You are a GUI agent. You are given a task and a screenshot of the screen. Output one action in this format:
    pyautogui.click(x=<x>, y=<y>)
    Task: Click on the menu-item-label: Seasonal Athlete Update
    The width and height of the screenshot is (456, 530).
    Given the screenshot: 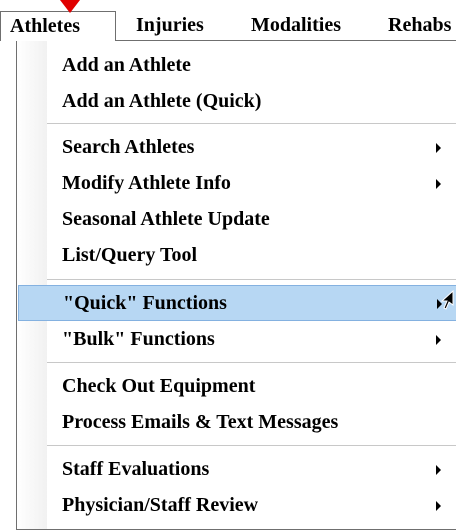 What is the action you would take?
    pyautogui.click(x=166, y=219)
    